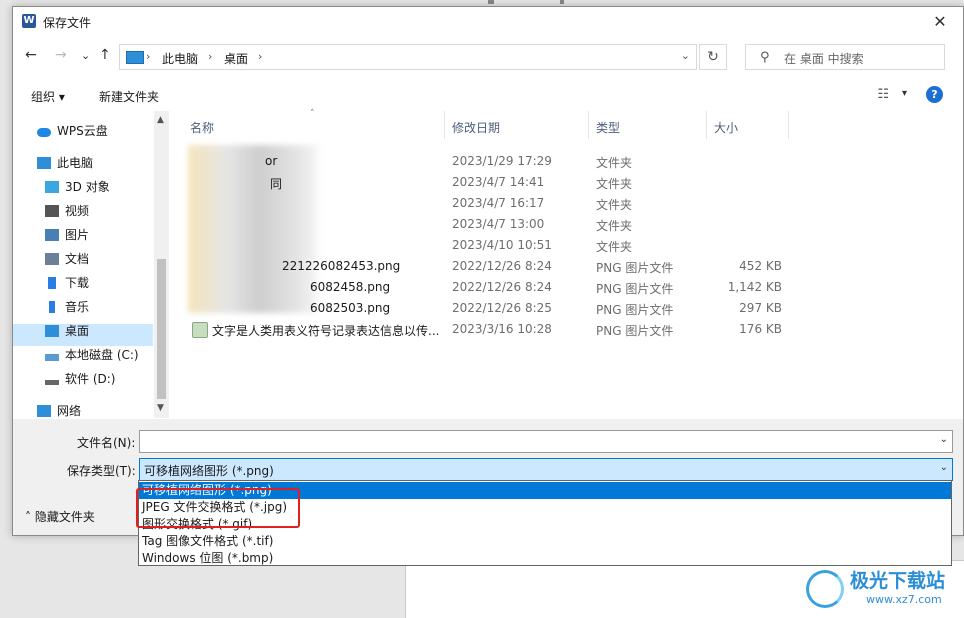 Image resolution: width=964 pixels, height=618 pixels. I want to click on column-header-date: 修改日期, so click(476, 127).